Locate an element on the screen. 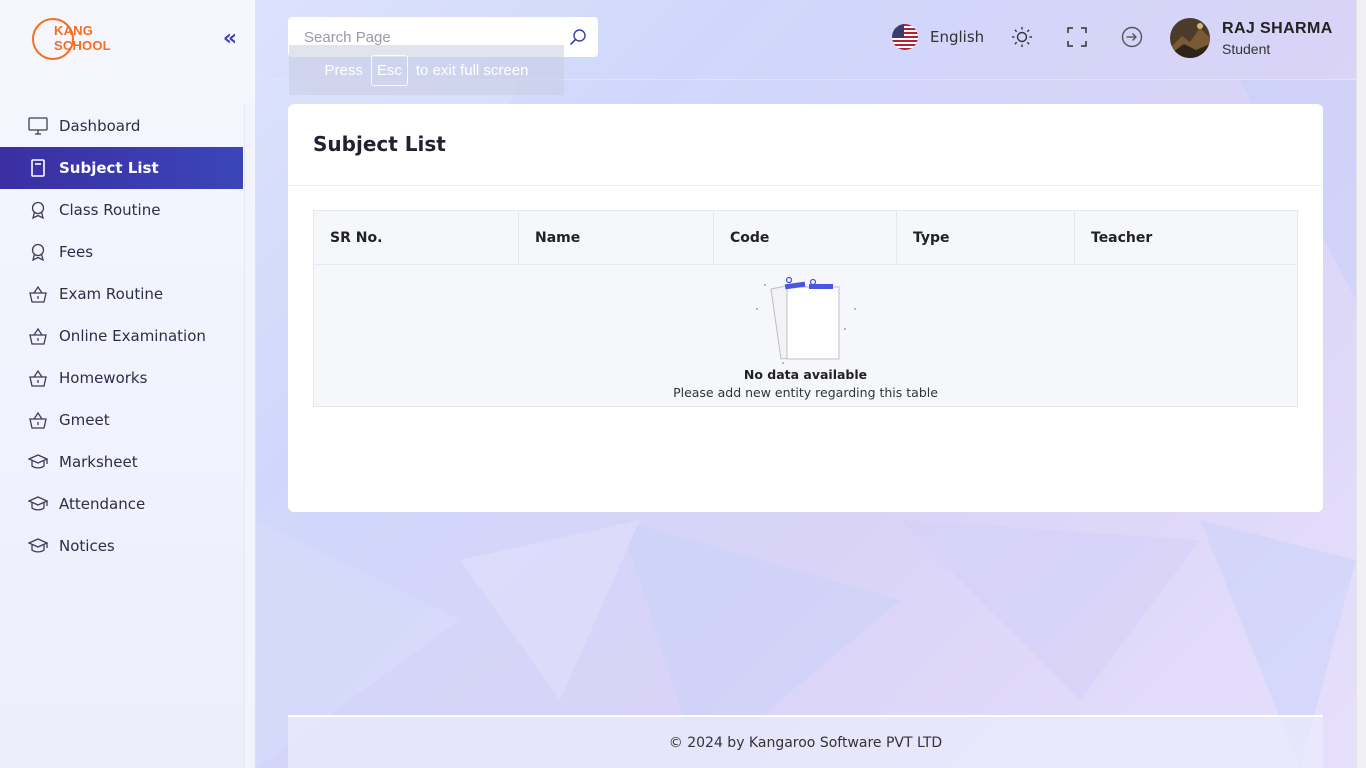 Image resolution: width=1366 pixels, height=768 pixels. user-name: RAJ SHARMA is located at coordinates (1277, 28).